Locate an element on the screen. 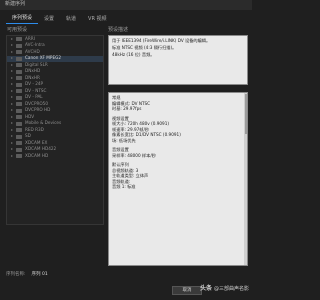  description-line: 标准 NTSC 视频 (4:3 隔行扫描)。 is located at coordinates (144, 47).